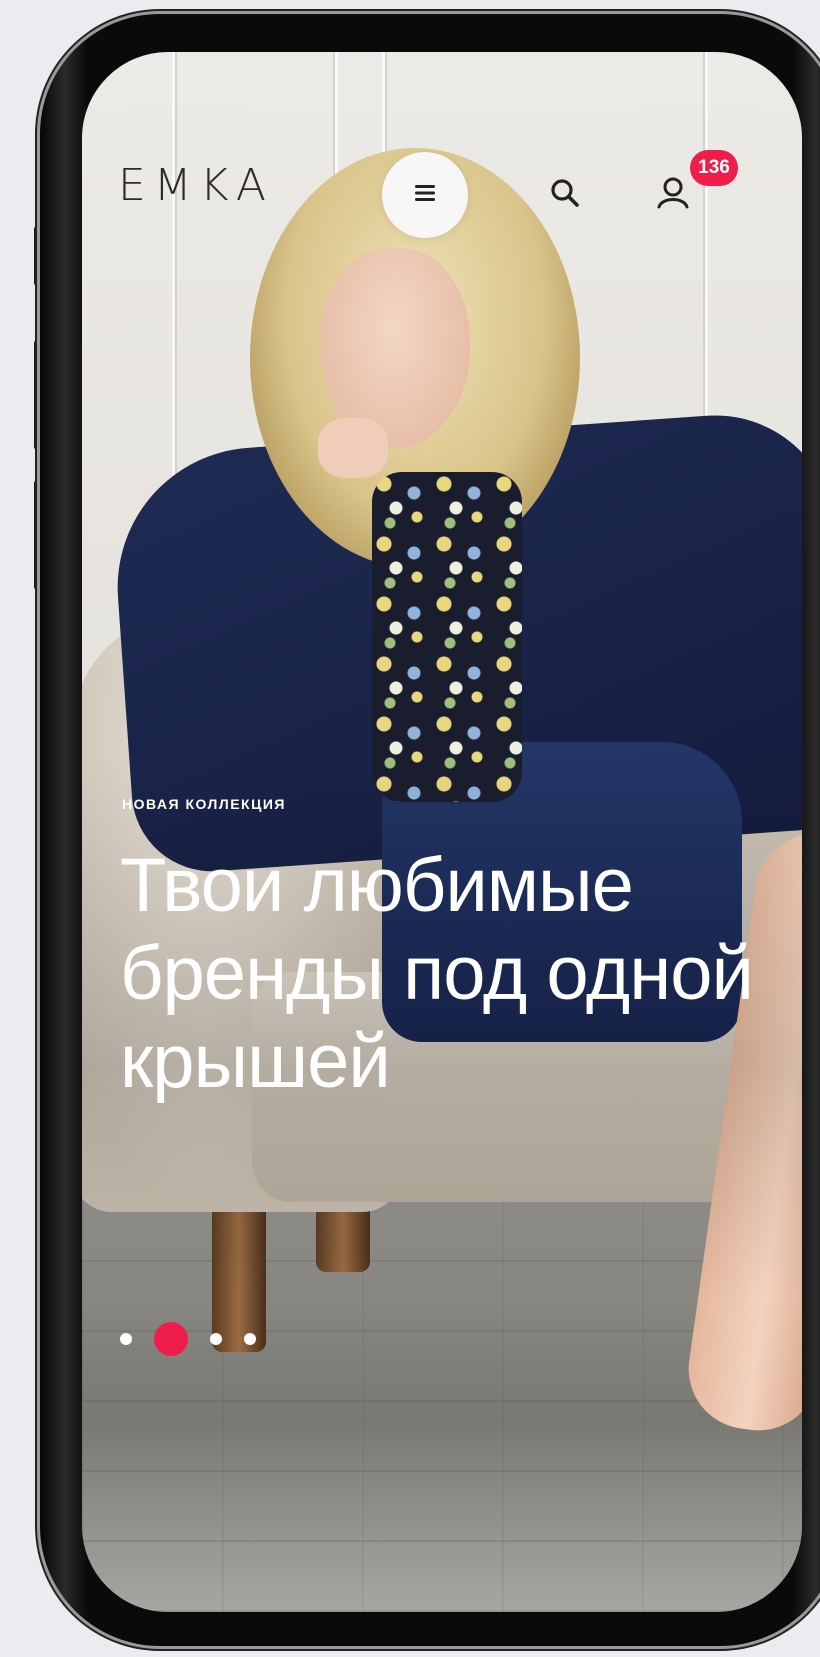  I want to click on hero-eyebrow: НОВАЯ КОЛЛЕКЦИЯ, so click(204, 804).